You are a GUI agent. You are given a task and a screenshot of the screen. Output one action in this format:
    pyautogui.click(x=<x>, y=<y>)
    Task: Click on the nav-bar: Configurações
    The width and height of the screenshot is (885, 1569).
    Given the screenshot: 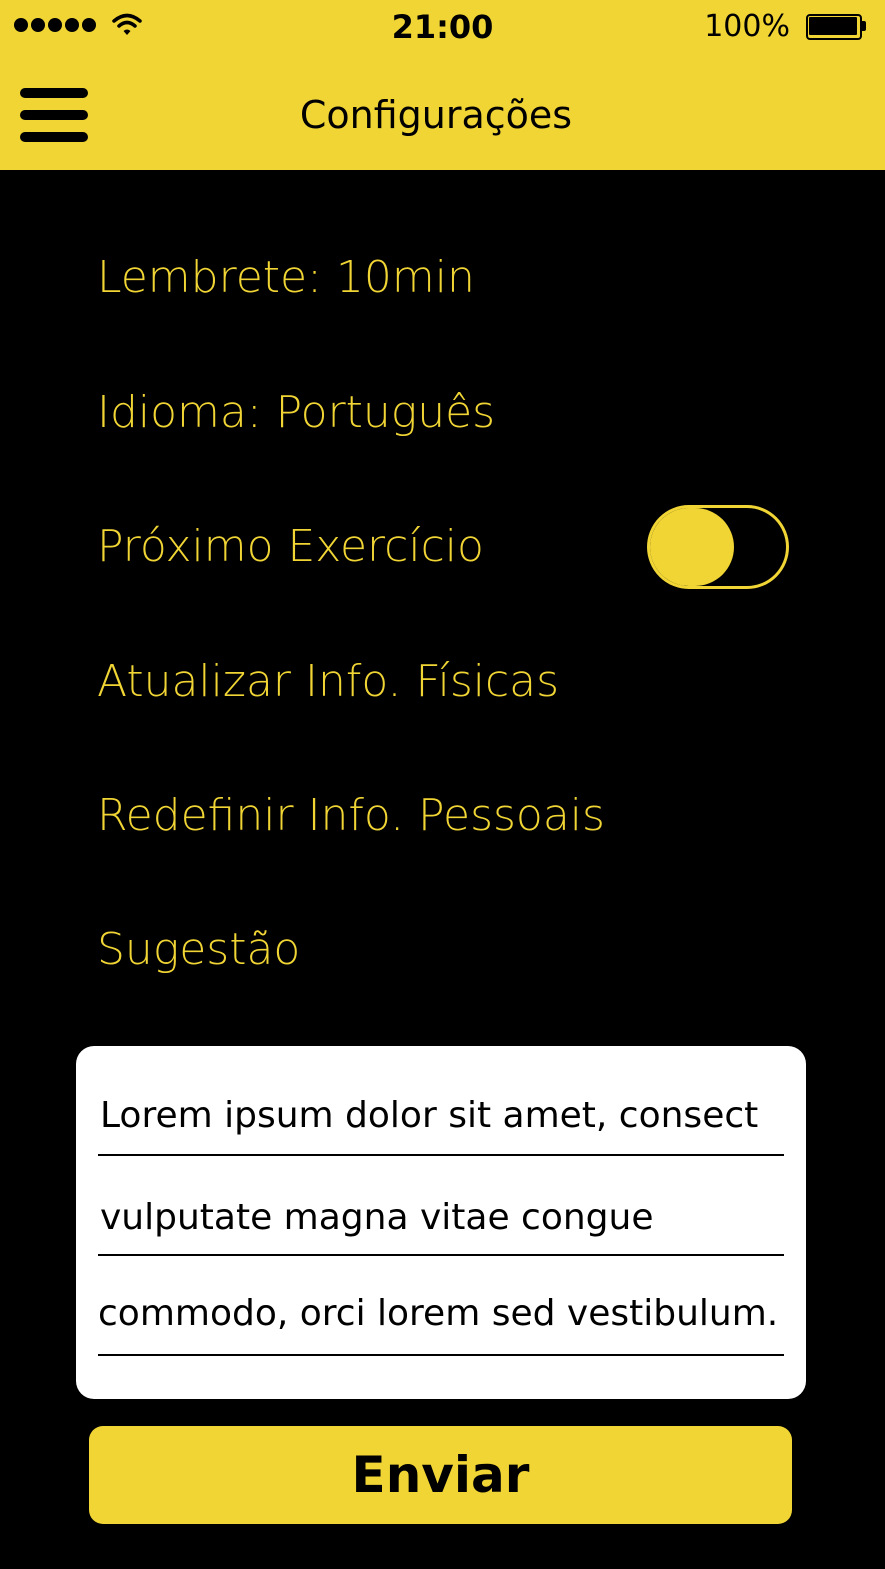 What is the action you would take?
    pyautogui.click(x=442, y=113)
    